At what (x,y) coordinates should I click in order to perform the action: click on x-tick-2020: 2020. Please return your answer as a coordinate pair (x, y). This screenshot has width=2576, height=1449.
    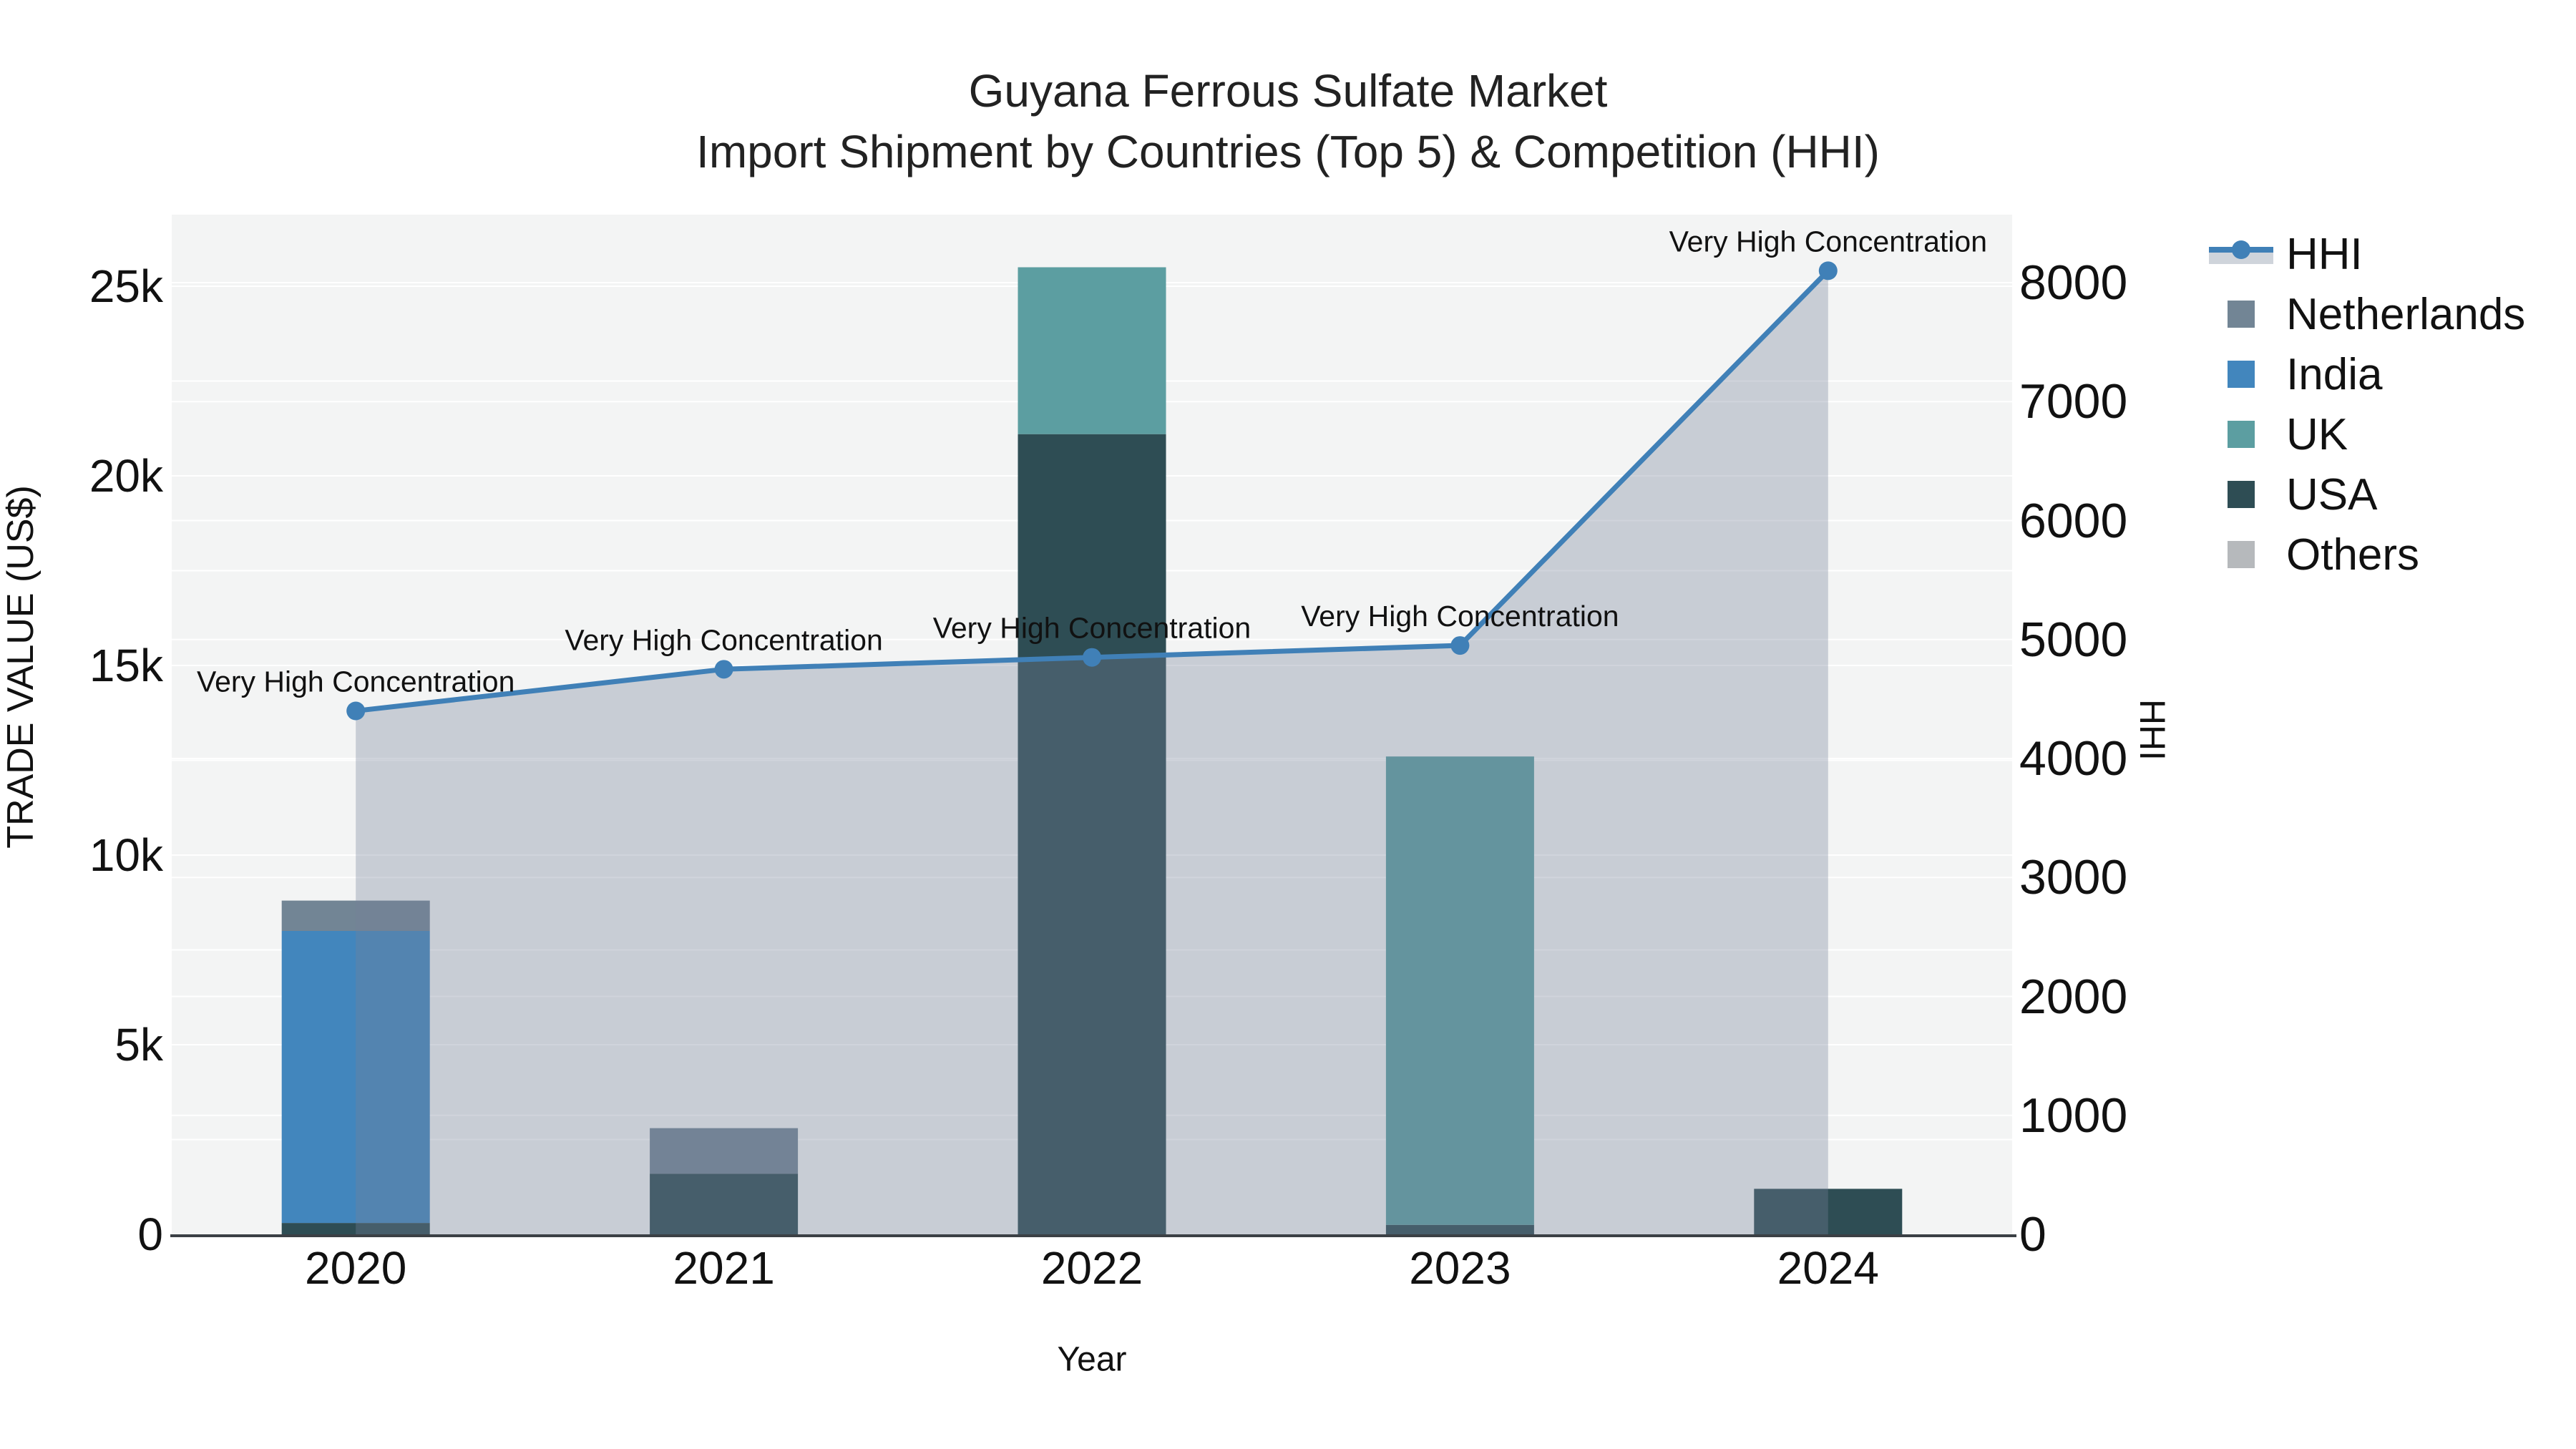
    Looking at the image, I should click on (356, 1268).